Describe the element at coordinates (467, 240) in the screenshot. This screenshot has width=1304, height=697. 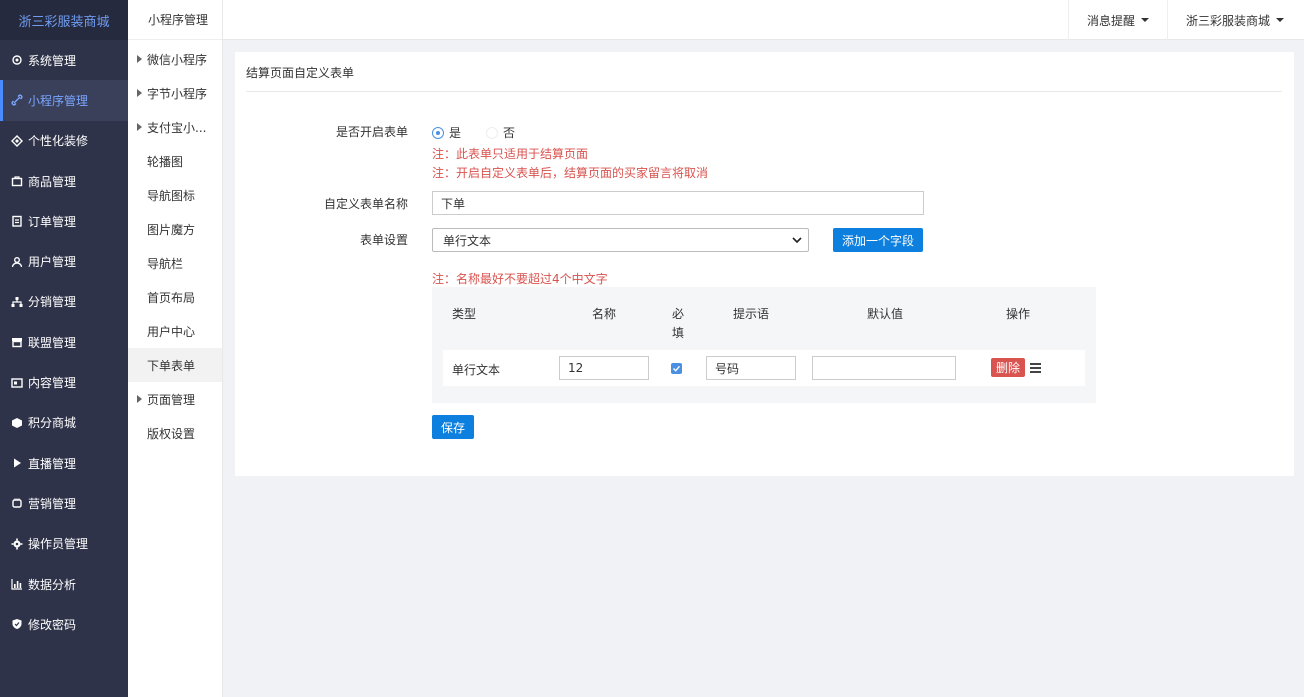
I see `field-type-value: 单行文本` at that location.